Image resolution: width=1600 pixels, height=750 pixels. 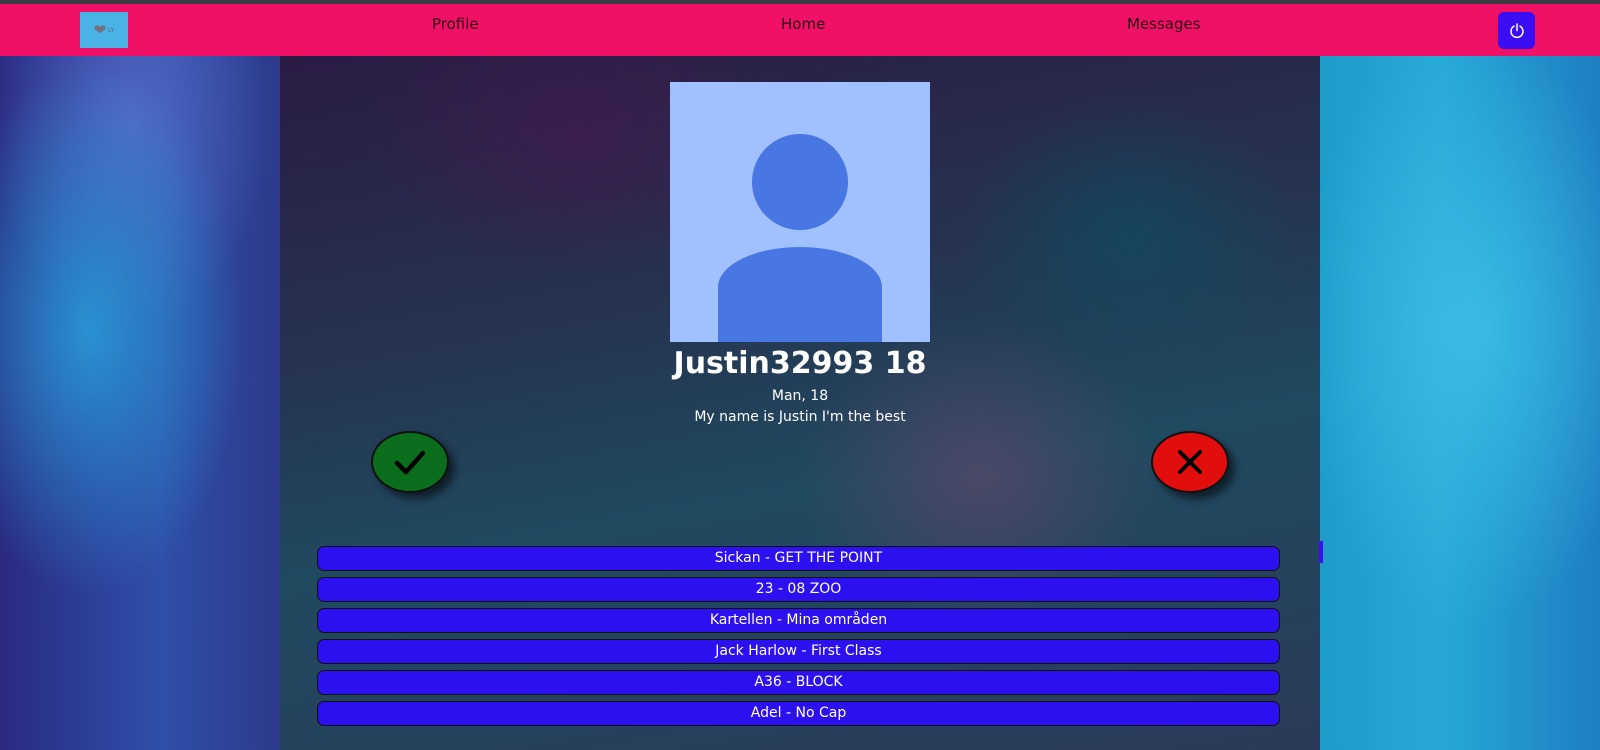 What do you see at coordinates (798, 620) in the screenshot?
I see `song-item: Kartellen - Mina områden` at bounding box center [798, 620].